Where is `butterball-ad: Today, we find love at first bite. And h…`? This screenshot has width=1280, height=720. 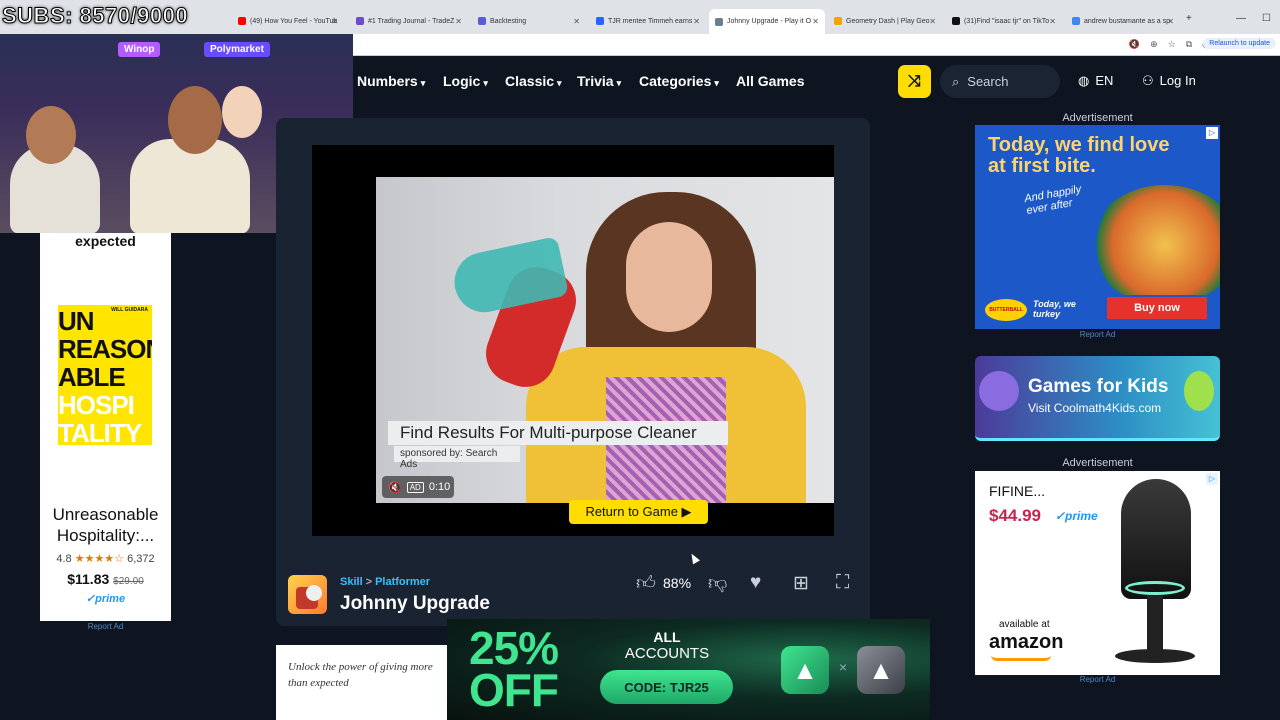
butterball-ad: Today, we find love at first bite. And h… is located at coordinates (1097, 227).